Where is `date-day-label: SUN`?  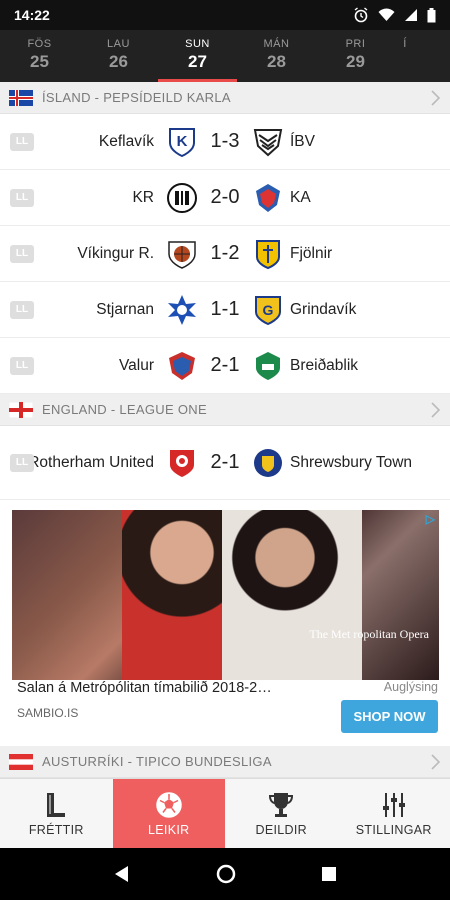
date-day-label: SUN is located at coordinates (197, 44).